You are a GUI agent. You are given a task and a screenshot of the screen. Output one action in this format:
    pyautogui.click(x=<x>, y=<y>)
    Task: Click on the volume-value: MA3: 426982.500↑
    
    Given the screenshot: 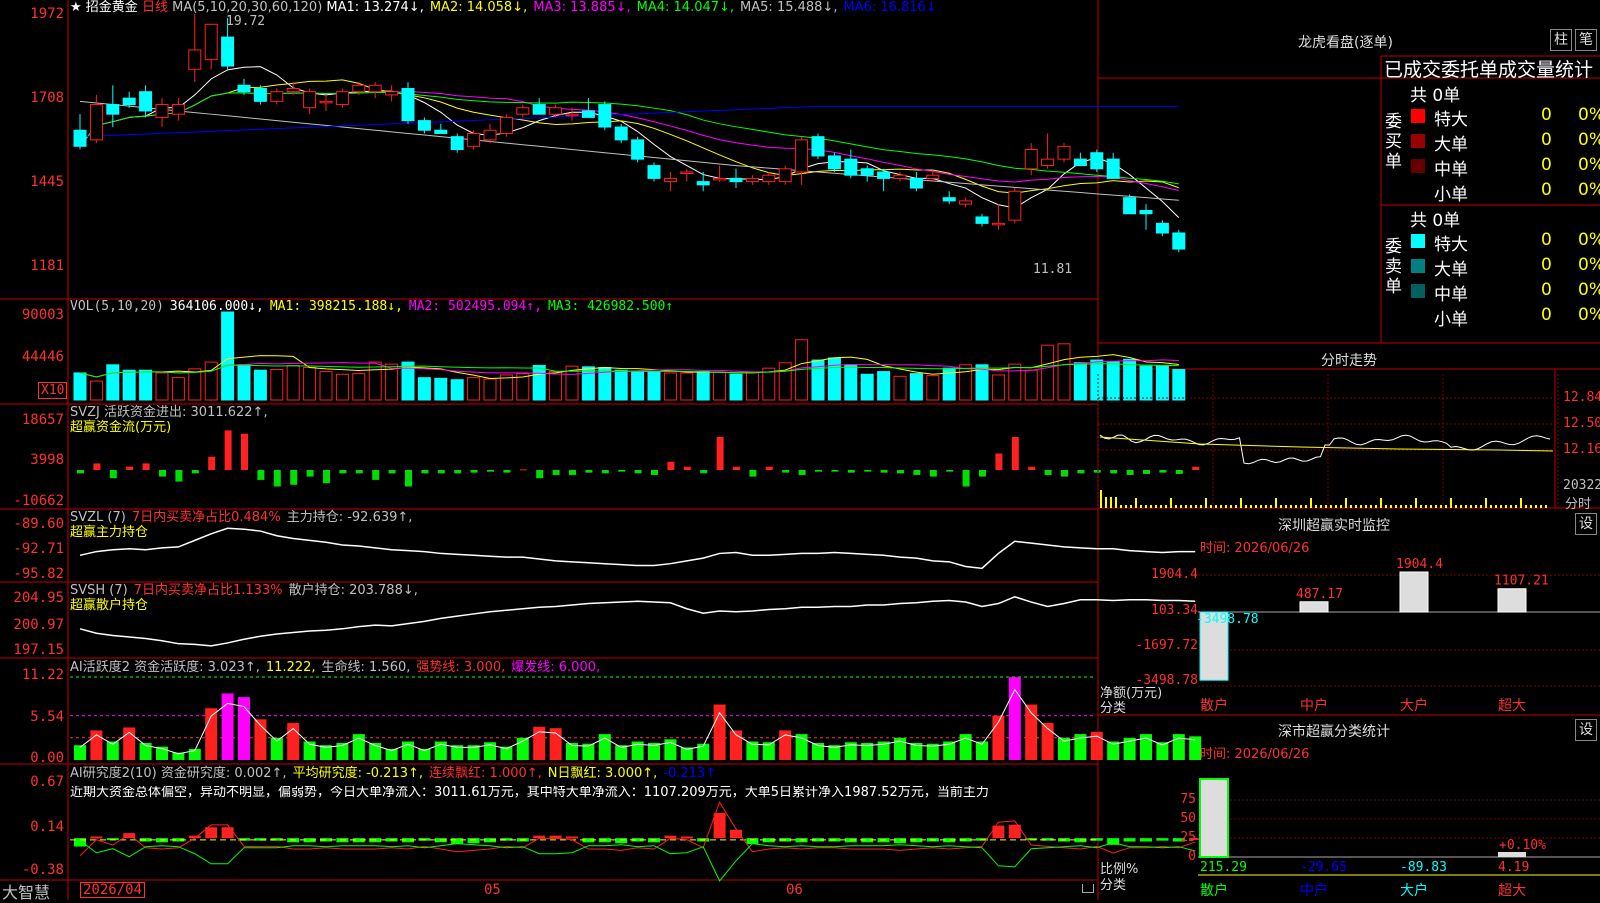 What is the action you would take?
    pyautogui.click(x=610, y=306)
    